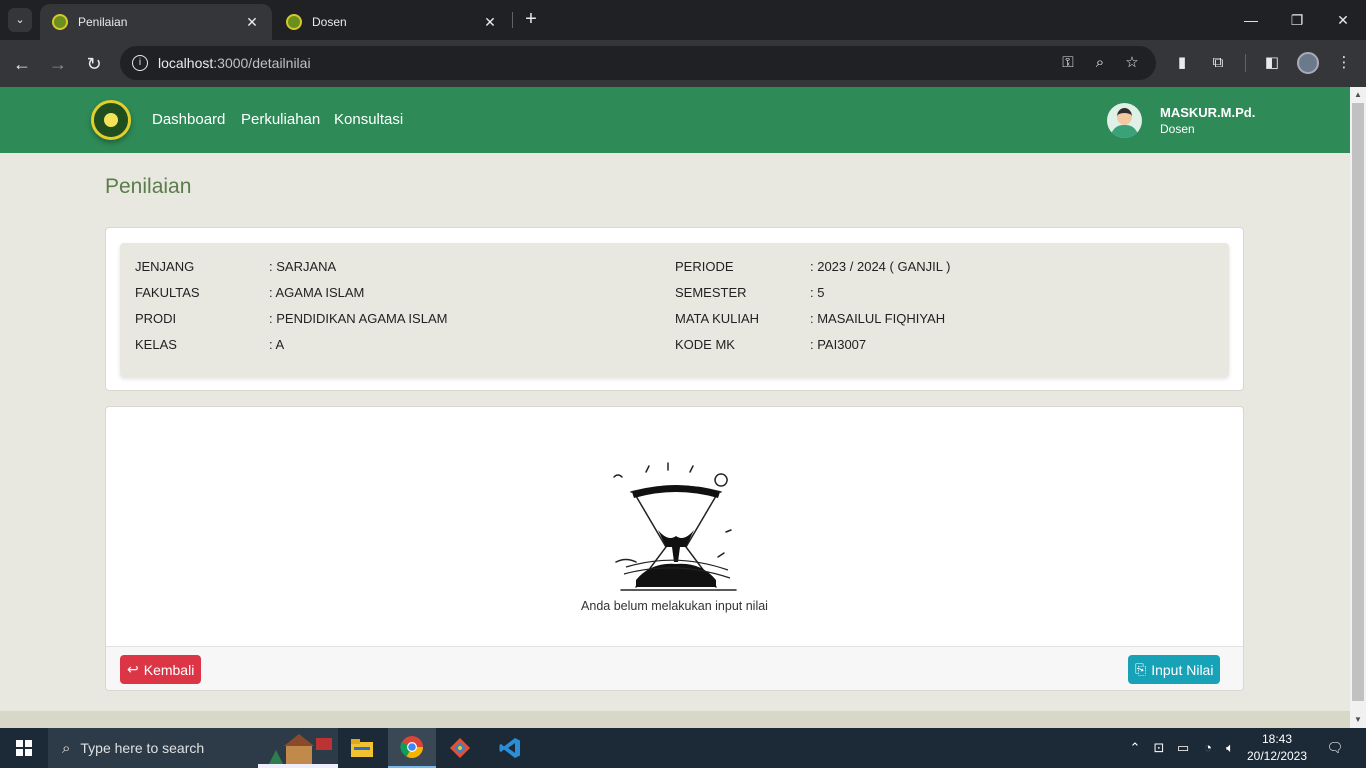  Describe the element at coordinates (188, 119) in the screenshot. I see `nav-dashboard: Dashboard` at that location.